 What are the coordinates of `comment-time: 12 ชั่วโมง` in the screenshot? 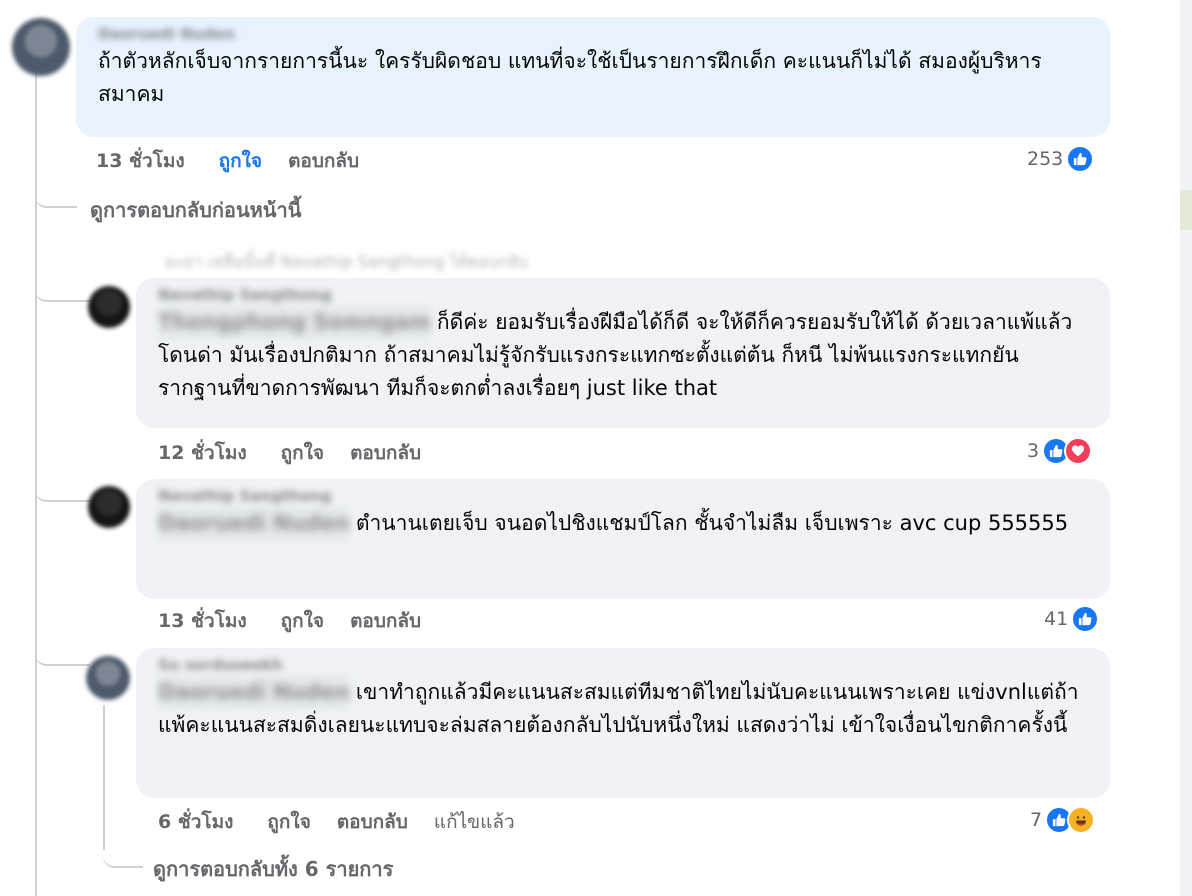 It's located at (202, 453).